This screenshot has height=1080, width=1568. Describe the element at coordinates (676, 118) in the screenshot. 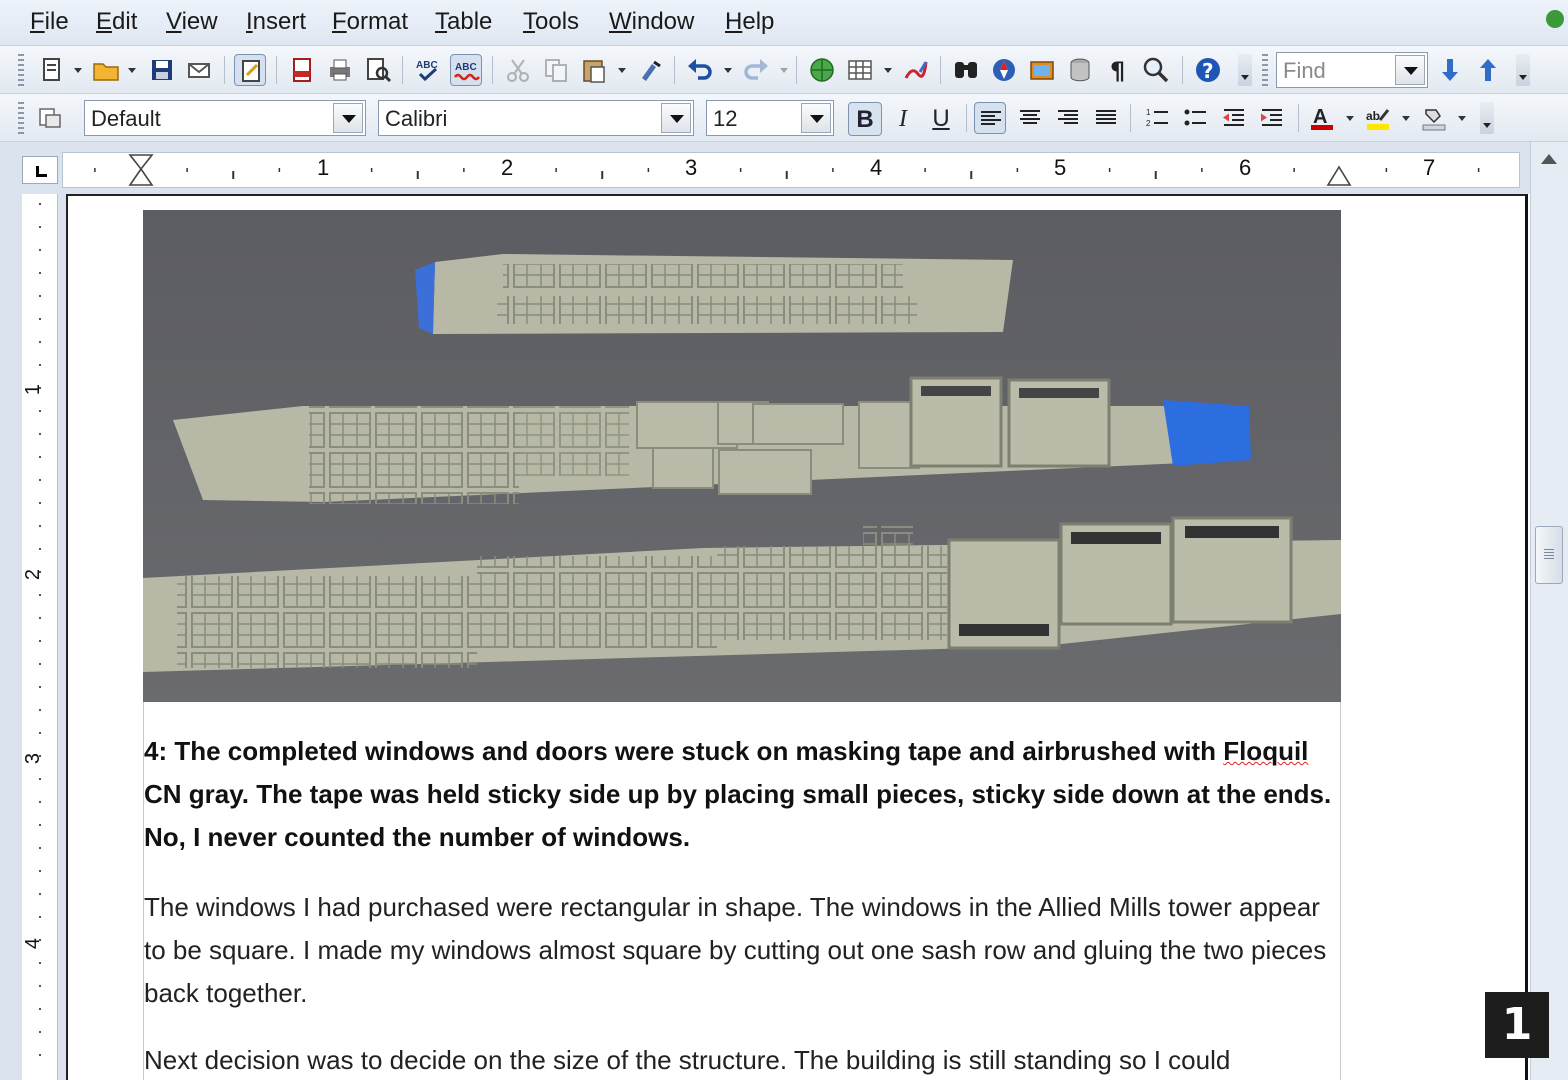

I see `font-name-chevron-icon` at that location.